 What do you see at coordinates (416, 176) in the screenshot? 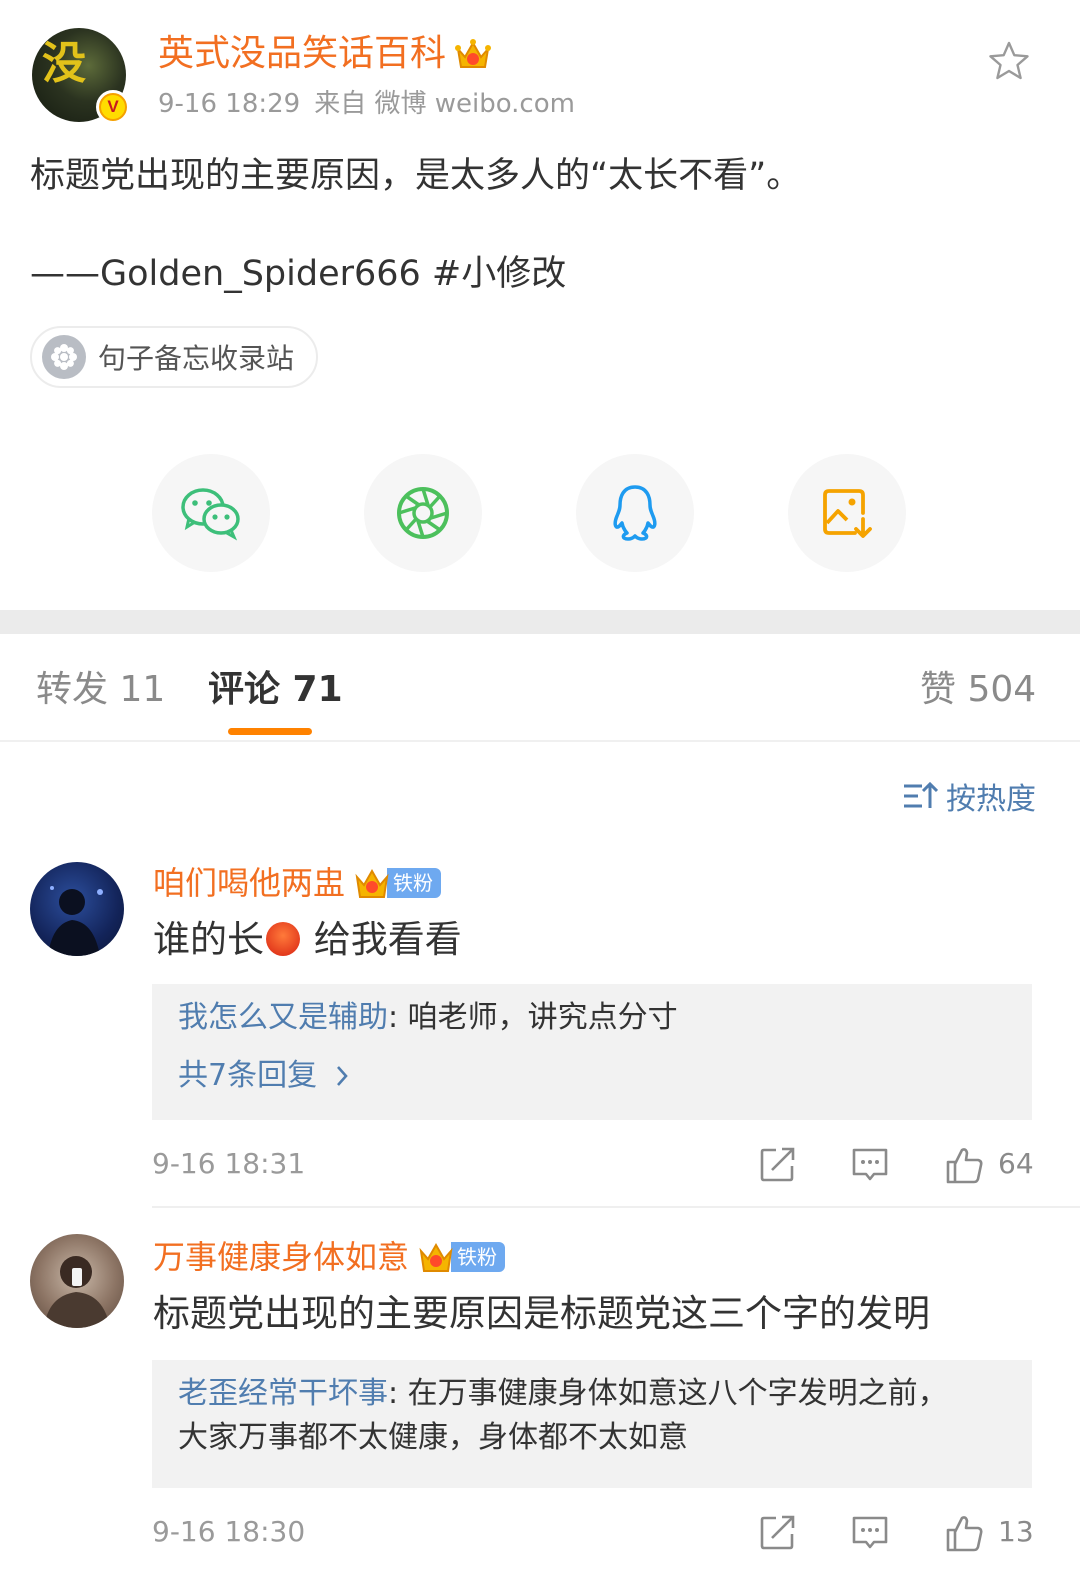
I see `post-body-line: 标题党出现的主要原因，是太多人的“太长不看”。` at bounding box center [416, 176].